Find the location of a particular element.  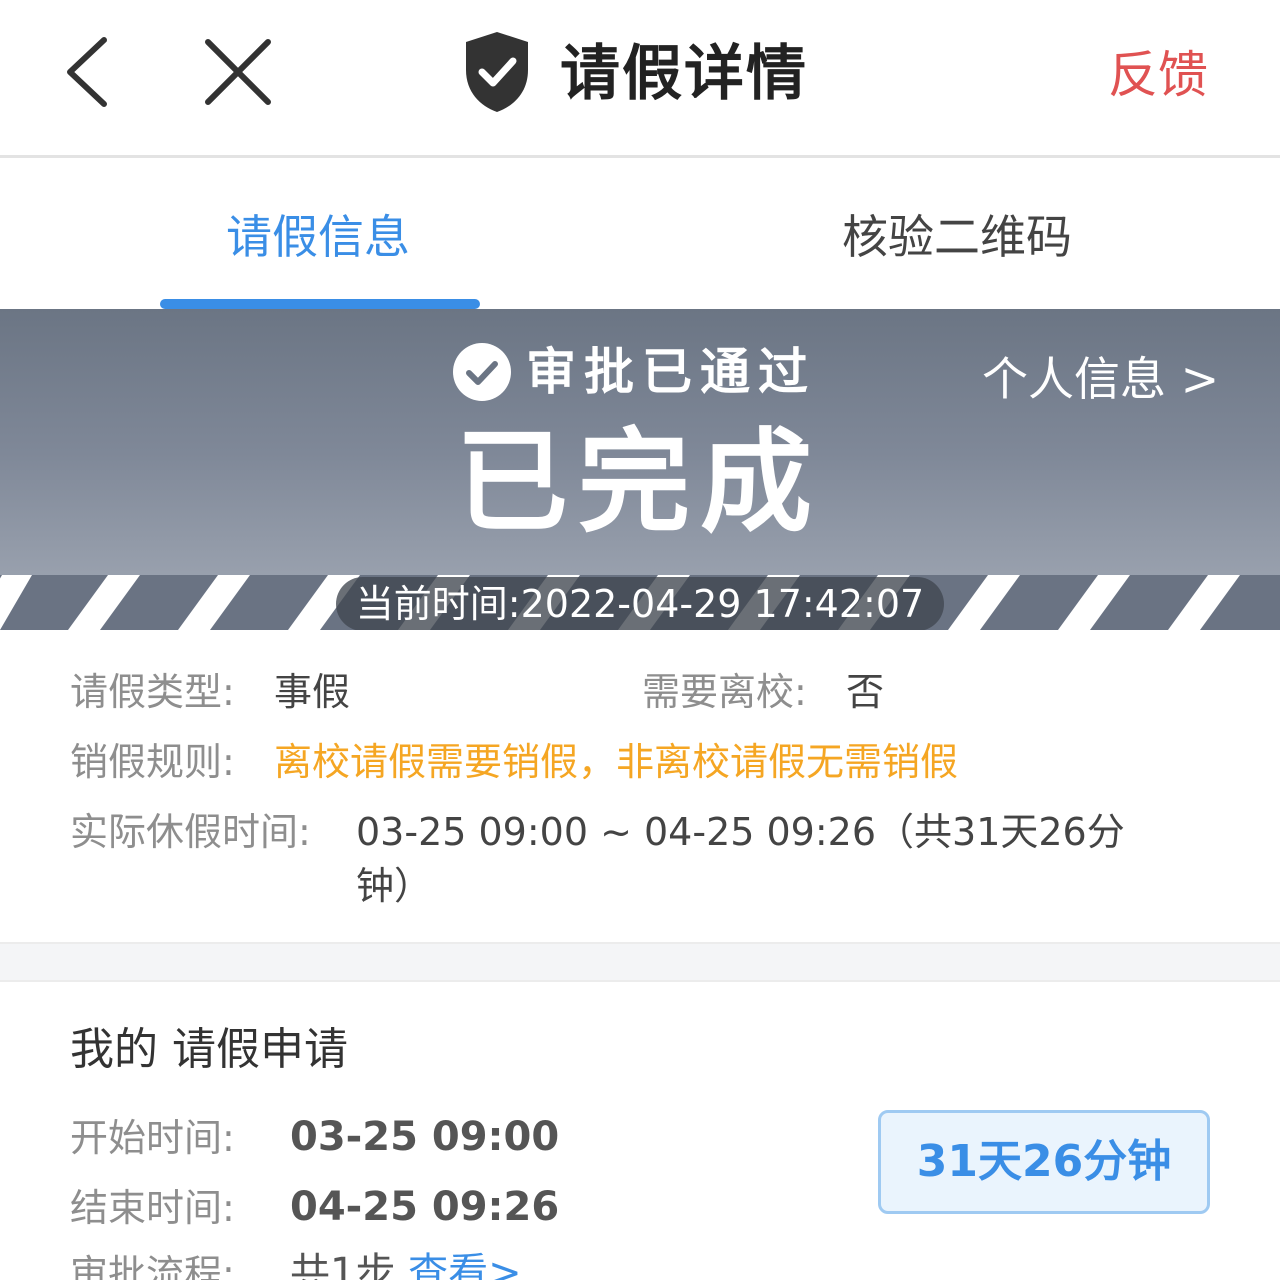

leave-type-value: 事假 is located at coordinates (312, 692).